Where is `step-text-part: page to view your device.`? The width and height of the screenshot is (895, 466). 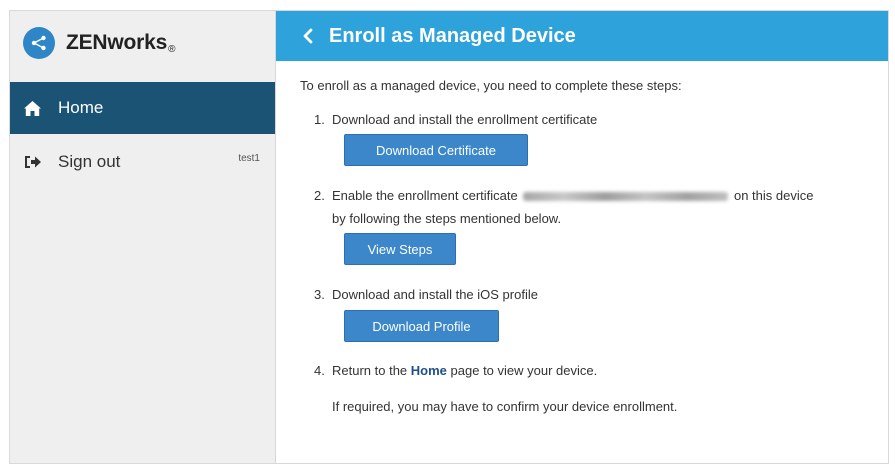
step-text-part: page to view your device. is located at coordinates (524, 370).